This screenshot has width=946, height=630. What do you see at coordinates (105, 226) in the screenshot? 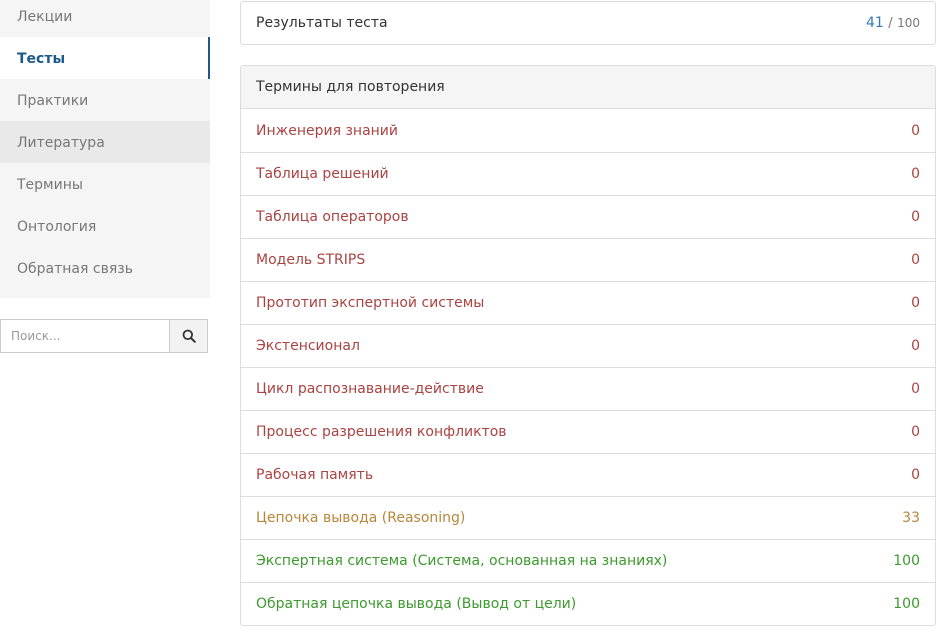
I see `sidebar-item-ontology: Онтология` at bounding box center [105, 226].